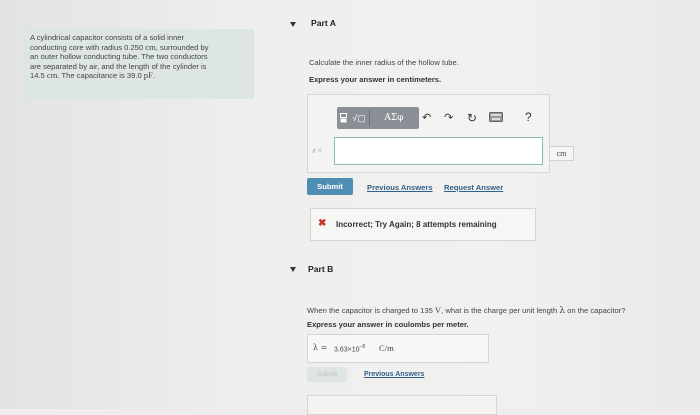 The width and height of the screenshot is (700, 415). What do you see at coordinates (359, 118) in the screenshot?
I see `sqrt-icon: √▢` at bounding box center [359, 118].